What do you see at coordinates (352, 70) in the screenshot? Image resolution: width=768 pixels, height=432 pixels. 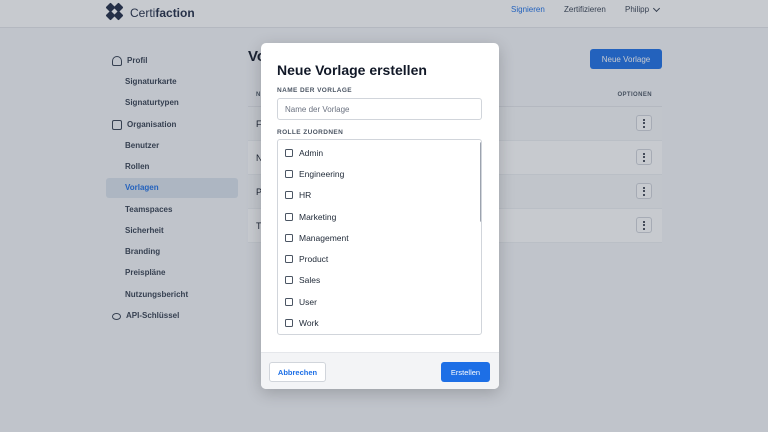 I see `dialog-title: Neue Vorlage erstellen` at bounding box center [352, 70].